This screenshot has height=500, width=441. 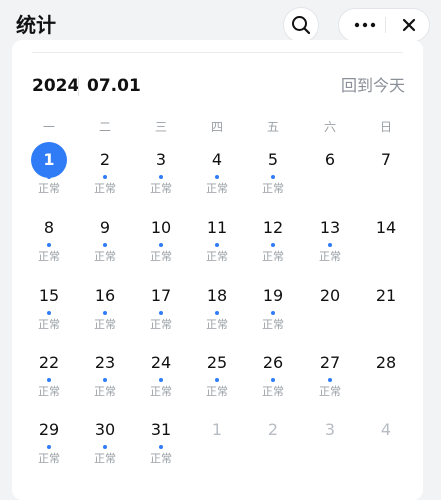 What do you see at coordinates (386, 227) in the screenshot?
I see `day-number: 14` at bounding box center [386, 227].